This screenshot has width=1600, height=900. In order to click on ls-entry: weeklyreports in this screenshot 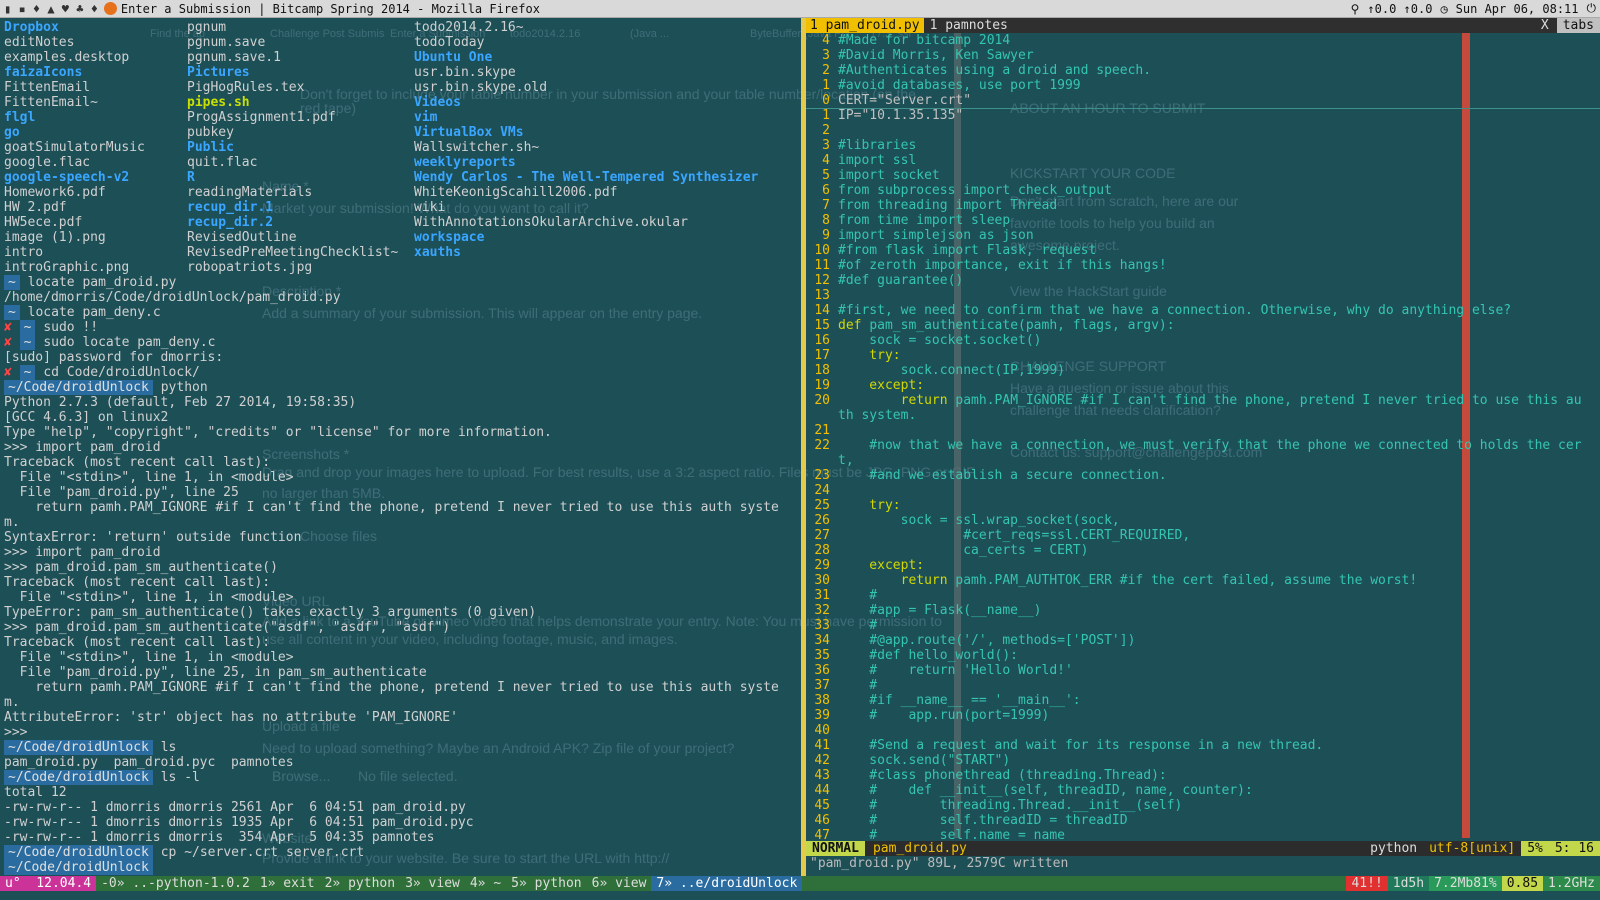, I will do `click(586, 162)`.